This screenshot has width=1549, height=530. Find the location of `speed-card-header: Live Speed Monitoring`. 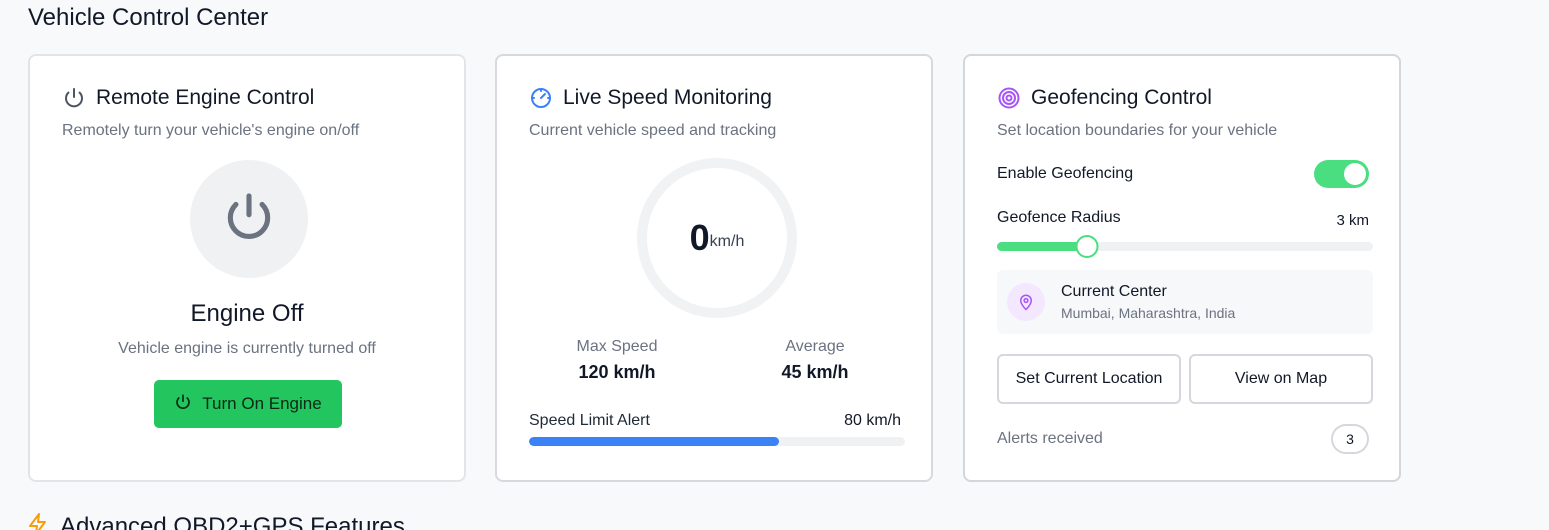

speed-card-header: Live Speed Monitoring is located at coordinates (650, 98).